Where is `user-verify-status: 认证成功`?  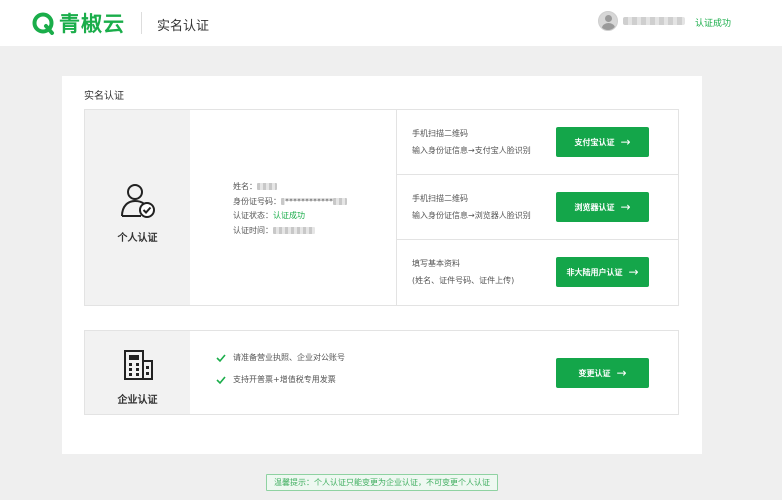 user-verify-status: 认证成功 is located at coordinates (713, 24).